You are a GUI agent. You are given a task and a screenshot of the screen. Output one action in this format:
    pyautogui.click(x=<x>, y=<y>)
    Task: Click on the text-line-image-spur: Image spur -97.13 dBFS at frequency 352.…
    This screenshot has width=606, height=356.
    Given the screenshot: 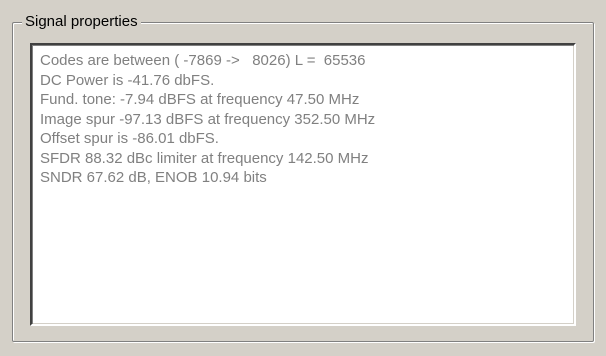 What is the action you would take?
    pyautogui.click(x=208, y=119)
    